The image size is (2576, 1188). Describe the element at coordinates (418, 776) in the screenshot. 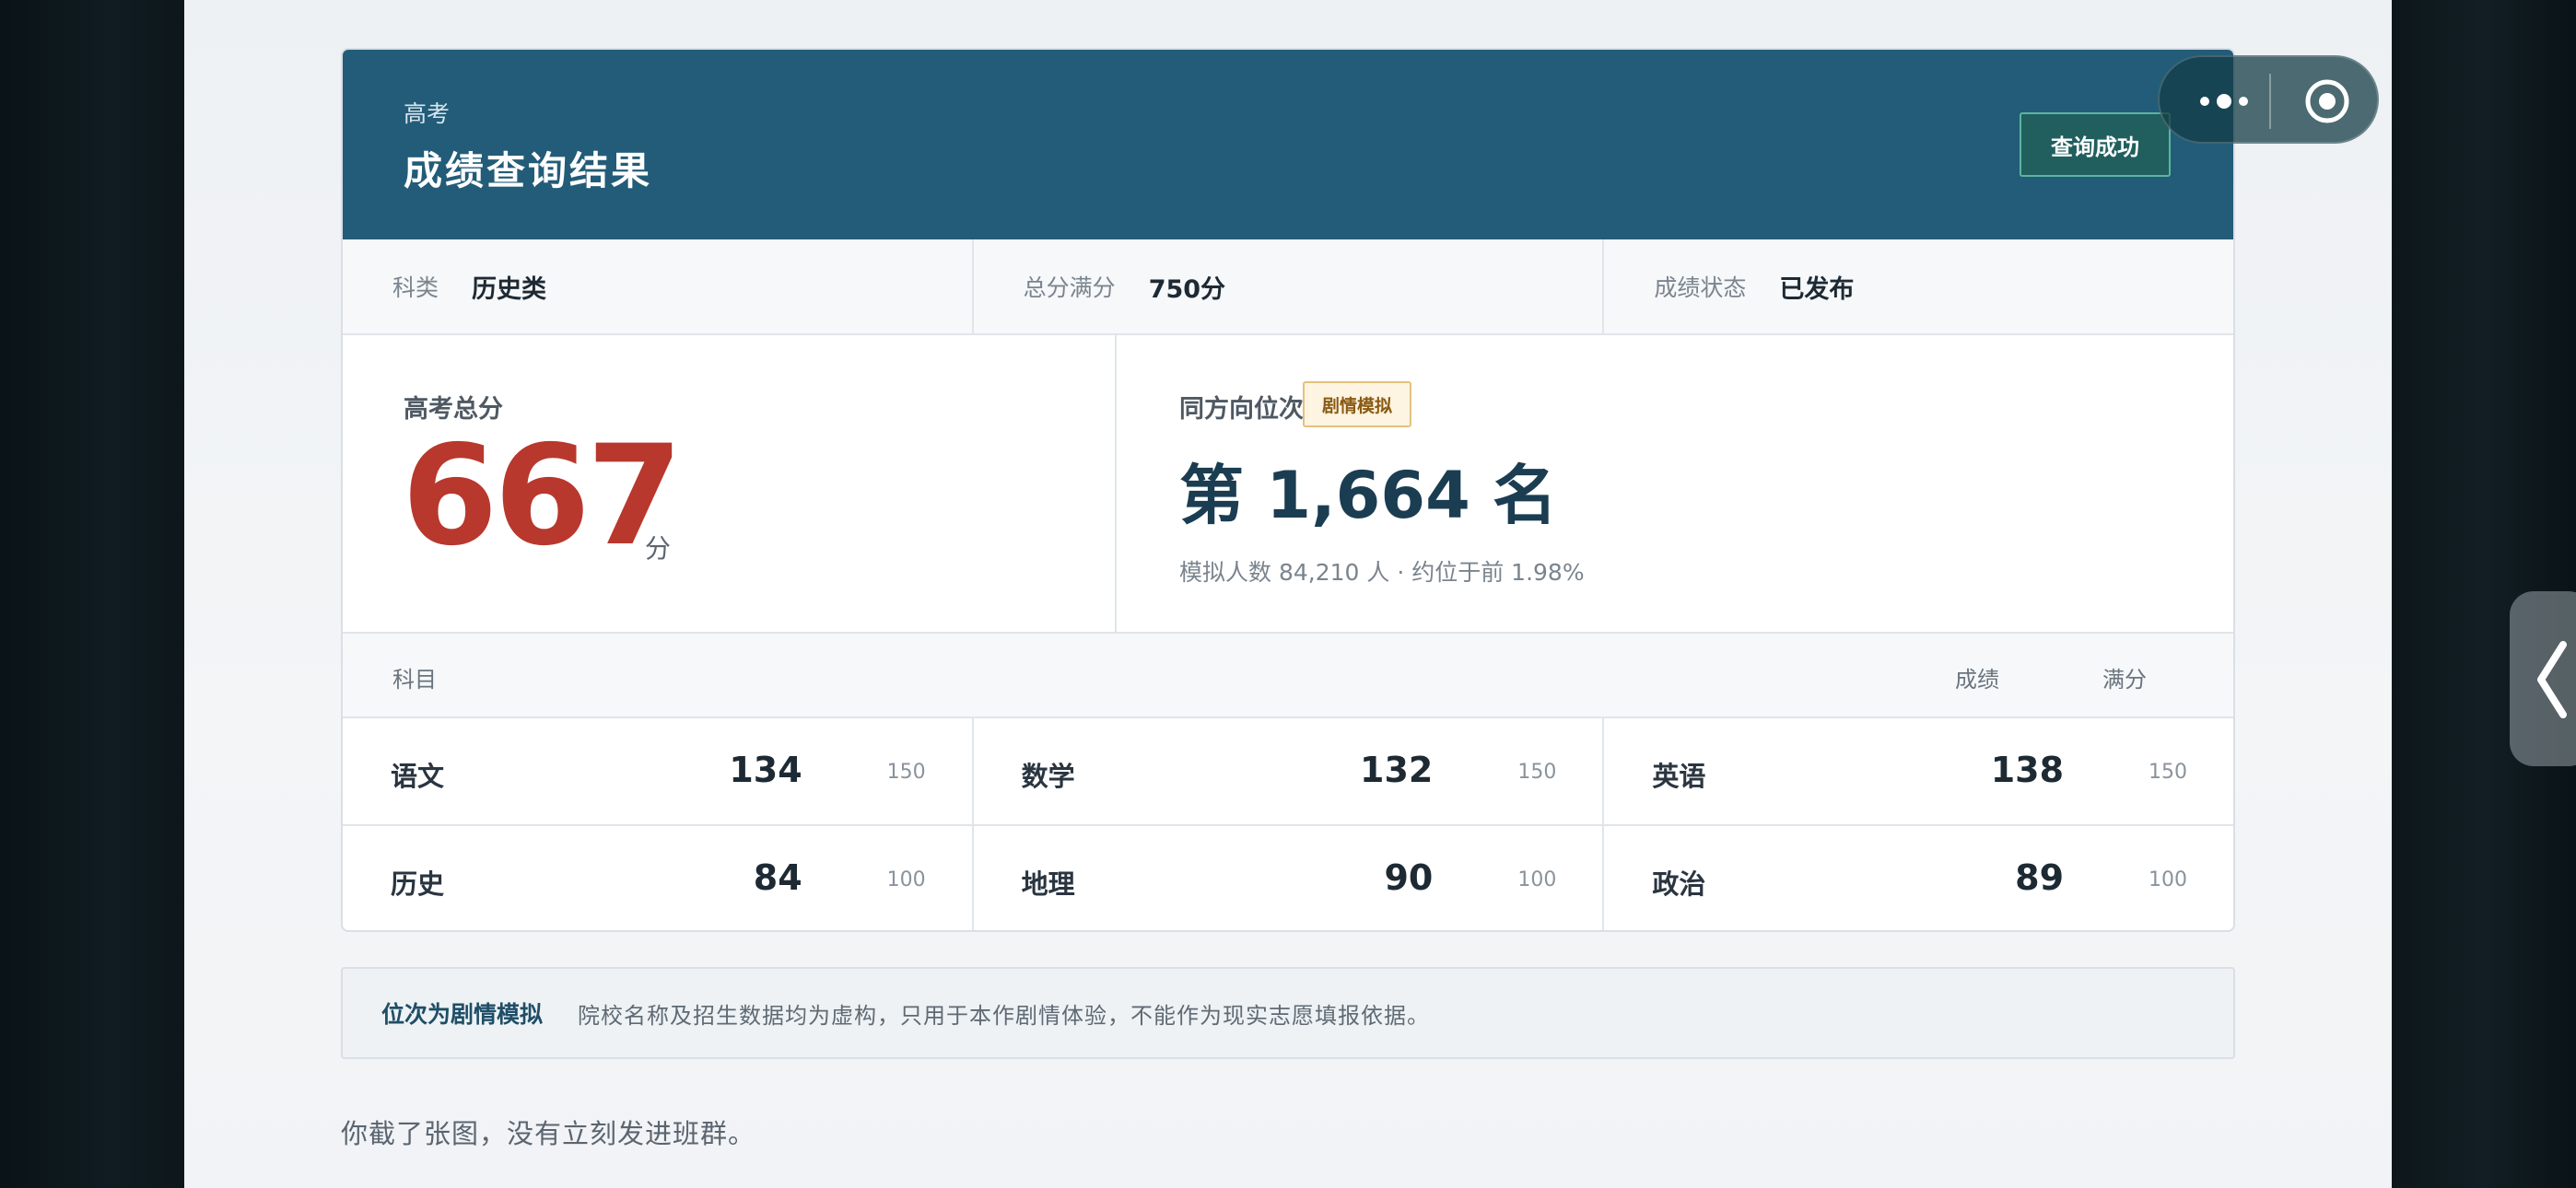

I see `subject-name: 语文` at that location.